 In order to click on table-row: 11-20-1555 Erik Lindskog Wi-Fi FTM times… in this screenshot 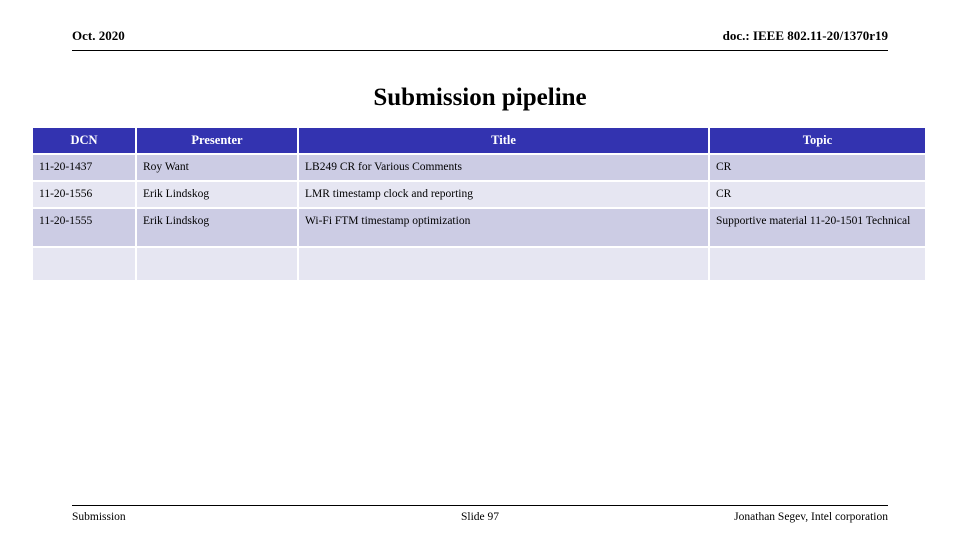, I will do `click(479, 228)`.